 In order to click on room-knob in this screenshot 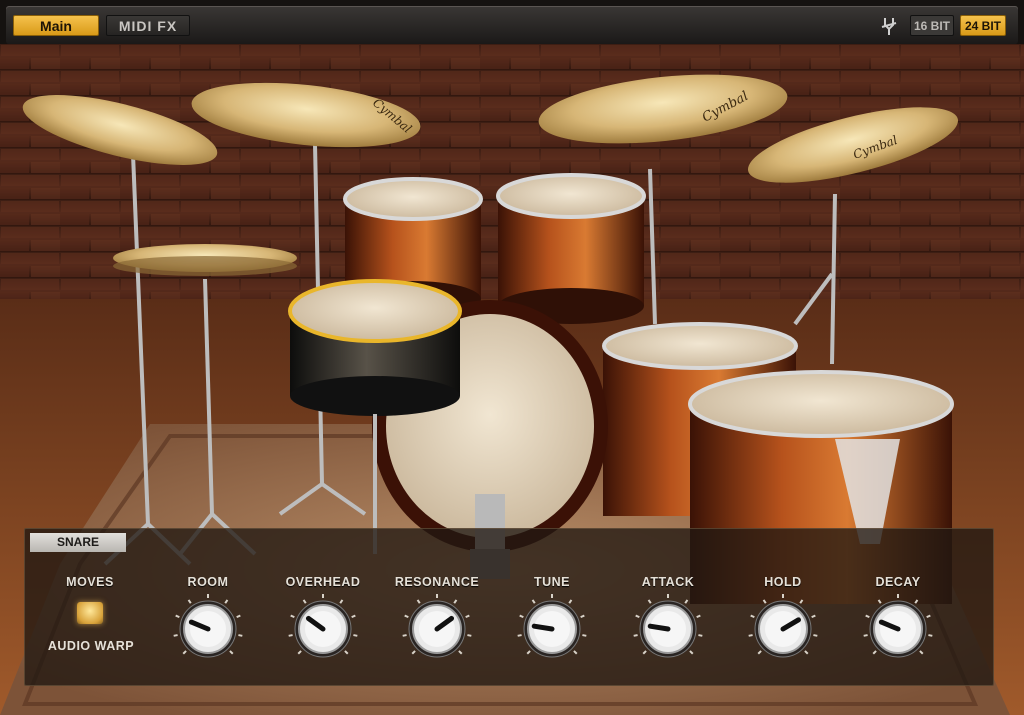, I will do `click(208, 629)`.